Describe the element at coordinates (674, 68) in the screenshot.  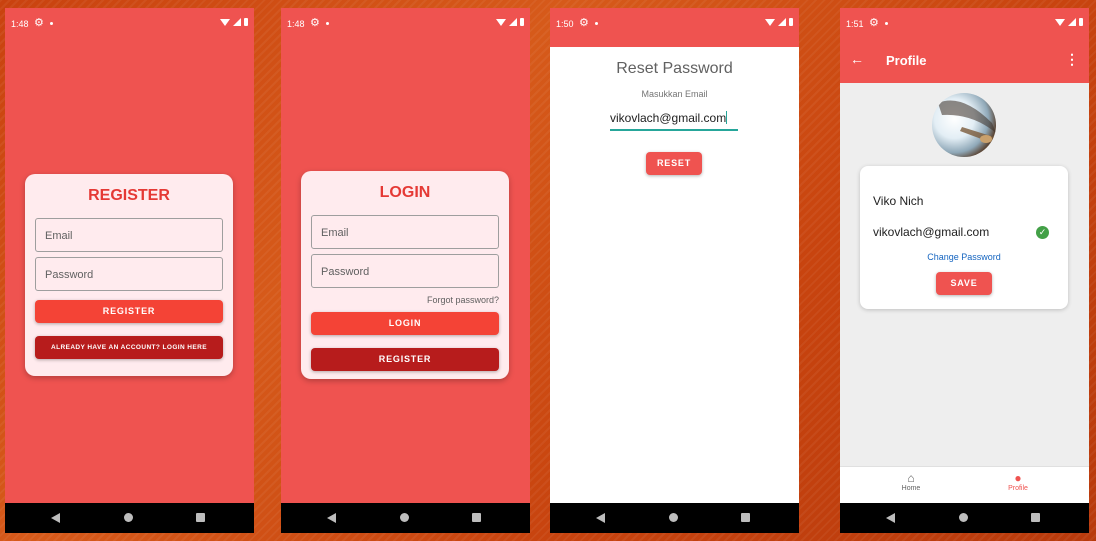
I see `reset-title: Reset Password` at that location.